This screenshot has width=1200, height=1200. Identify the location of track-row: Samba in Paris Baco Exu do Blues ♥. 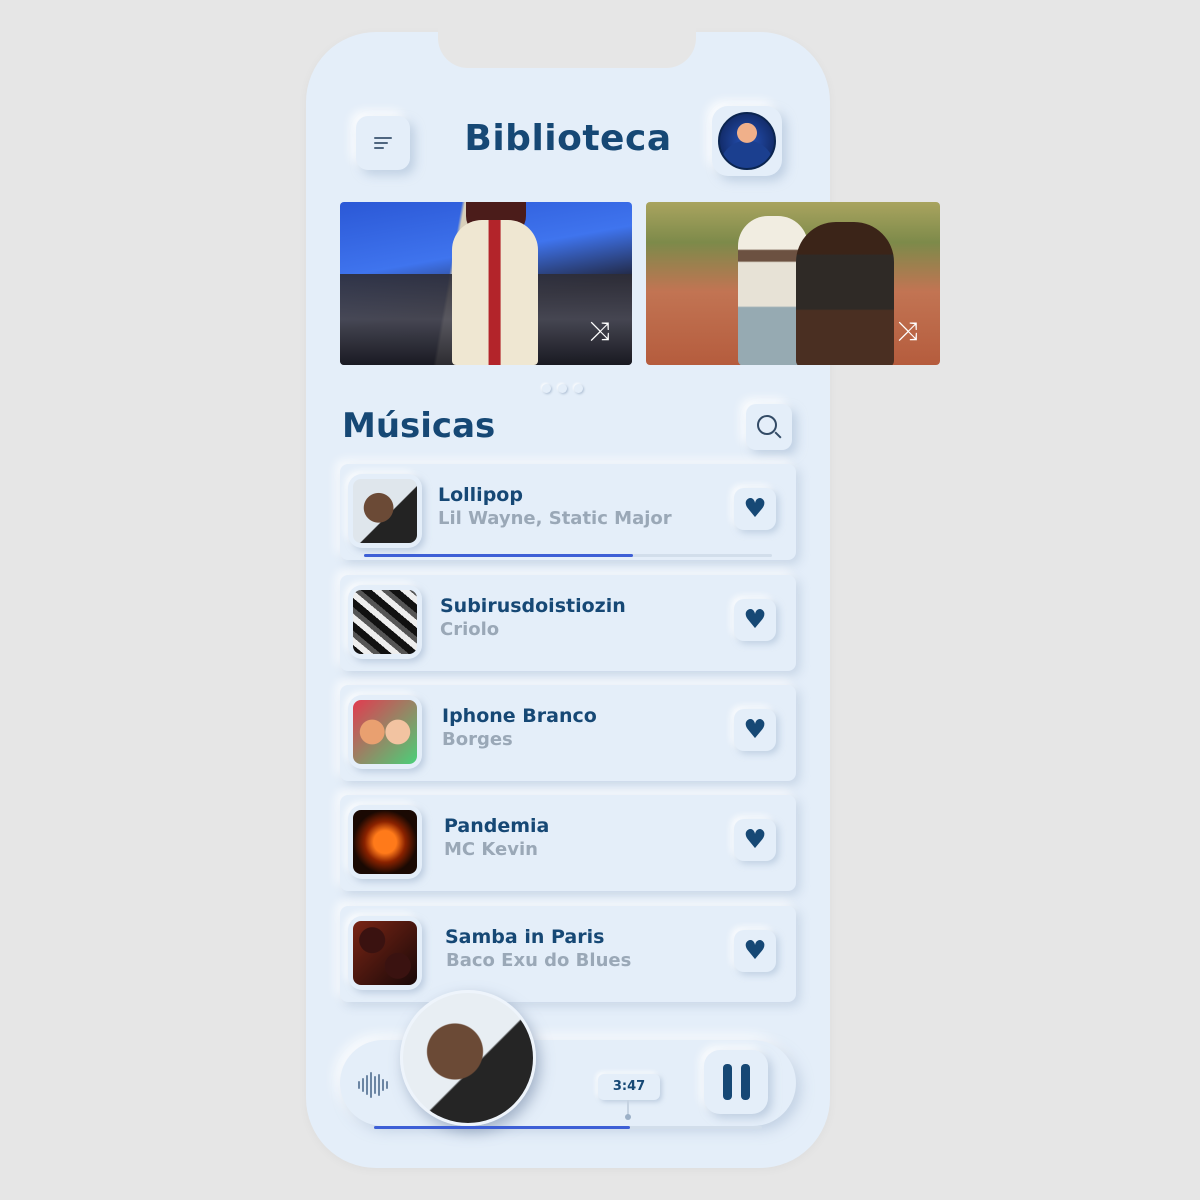
(568, 954).